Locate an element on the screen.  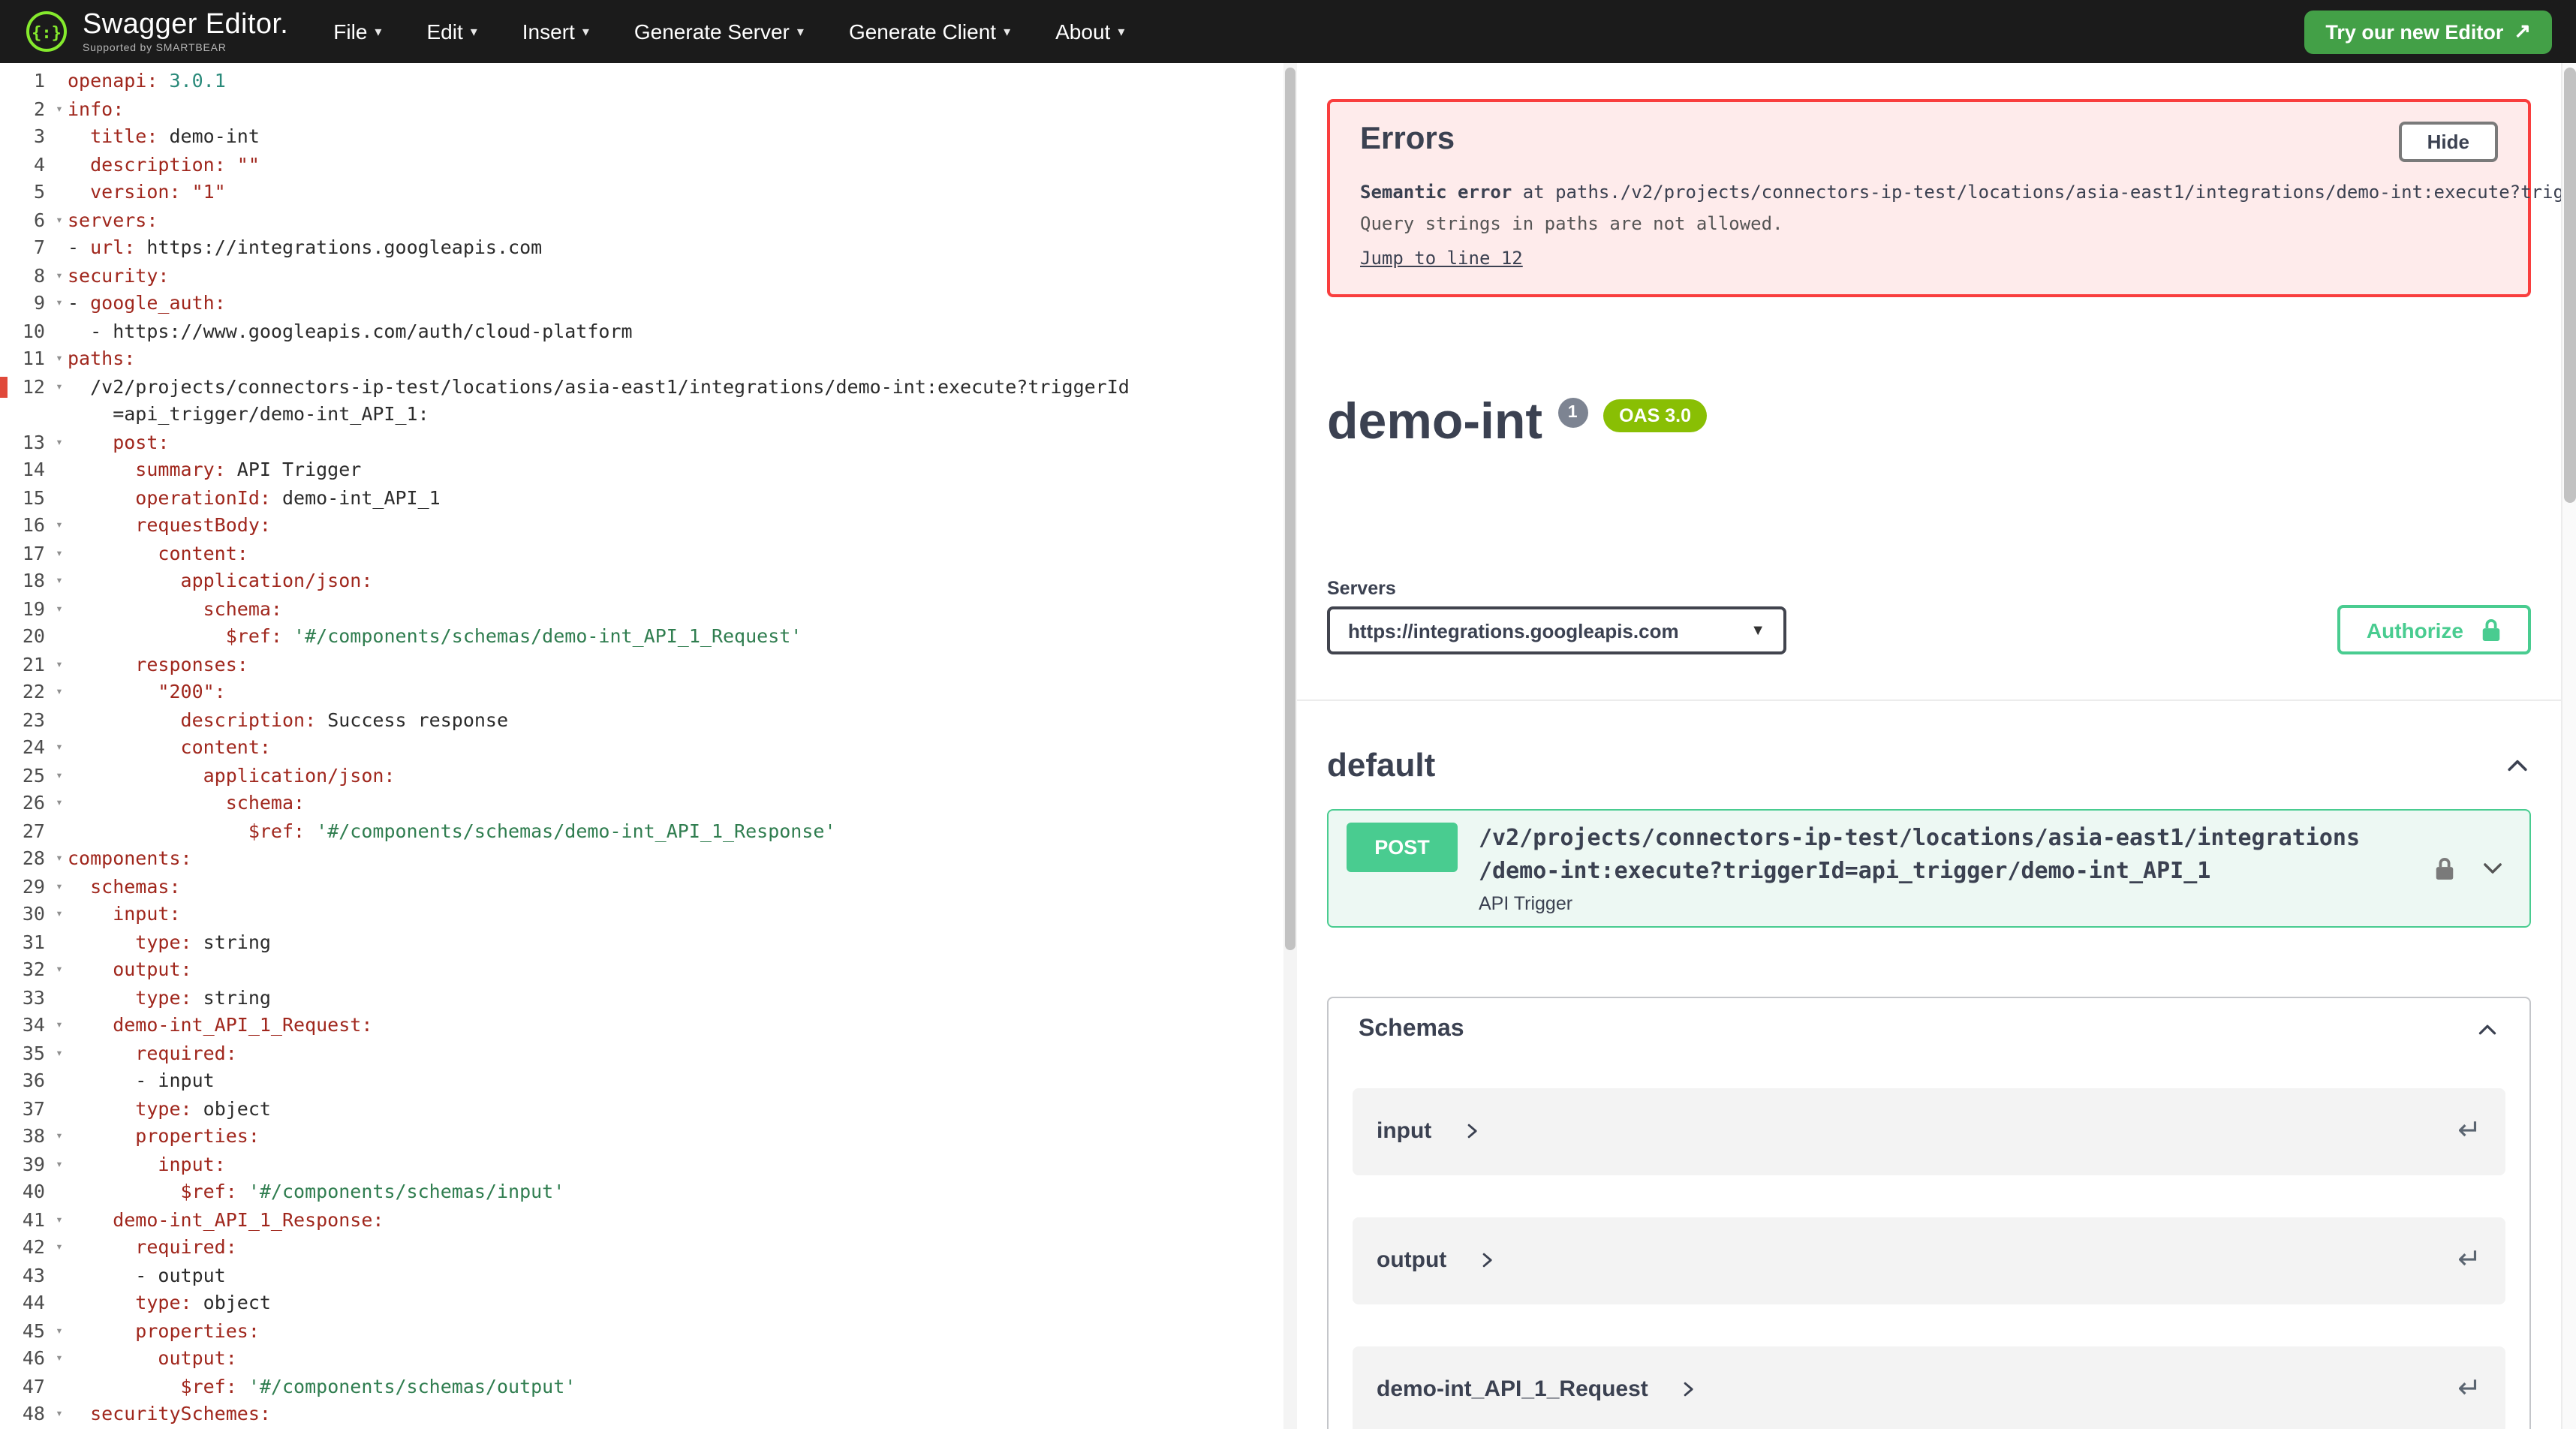
menu-insert: Insert ▾ is located at coordinates (555, 32).